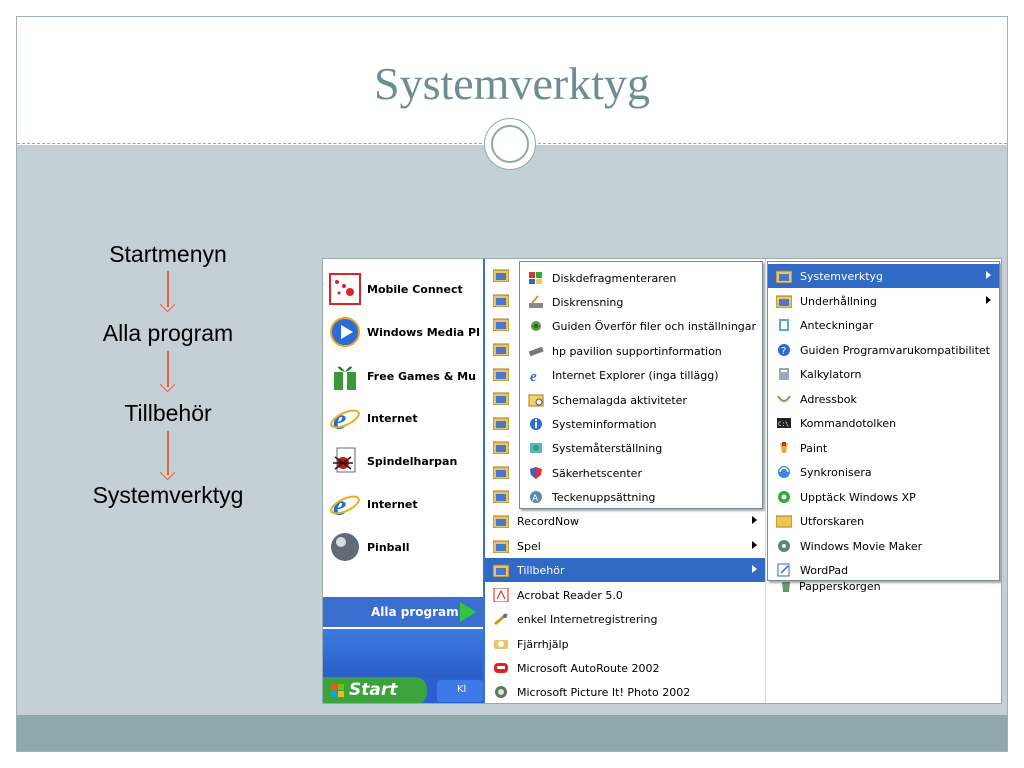  Describe the element at coordinates (168, 413) in the screenshot. I see `step-tillbehor: Tillbehör` at that location.